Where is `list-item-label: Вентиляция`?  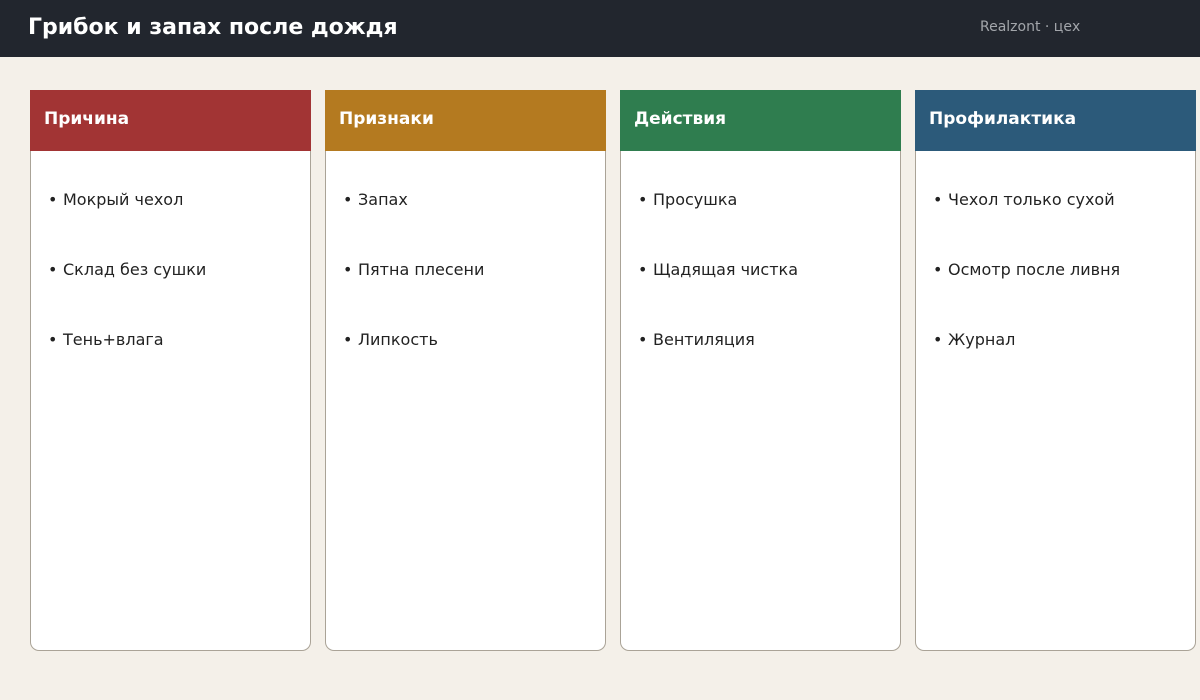 list-item-label: Вентиляция is located at coordinates (704, 339).